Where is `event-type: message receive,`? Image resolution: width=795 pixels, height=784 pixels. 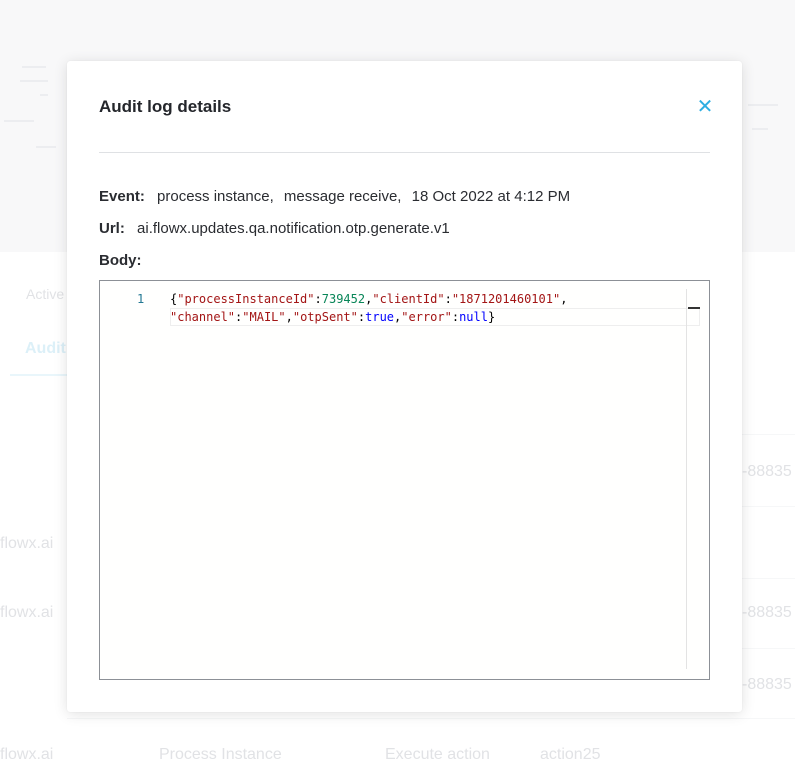
event-type: message receive, is located at coordinates (342, 196).